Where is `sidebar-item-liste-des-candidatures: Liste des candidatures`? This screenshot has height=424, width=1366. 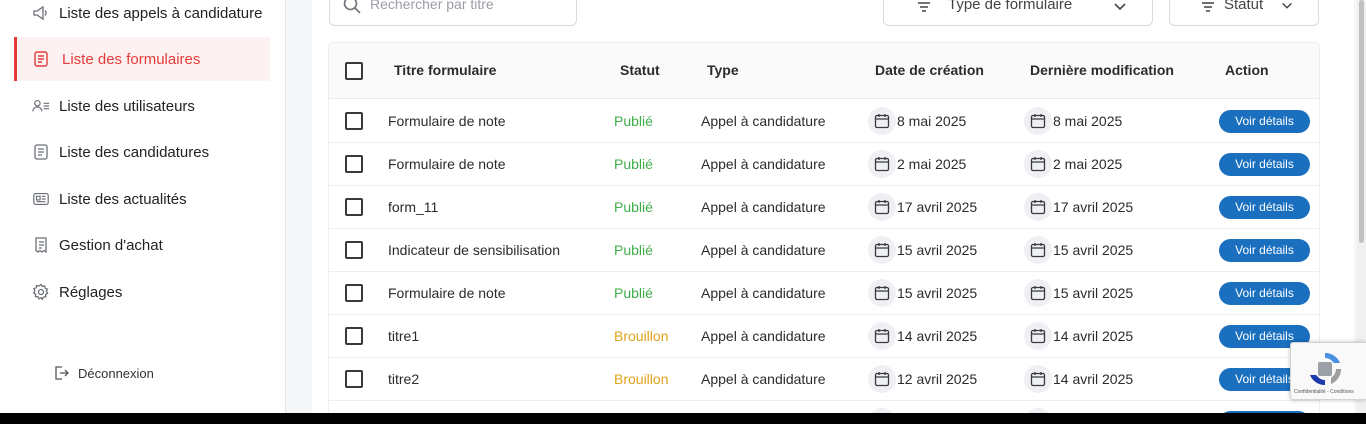
sidebar-item-liste-des-candidatures: Liste des candidatures is located at coordinates (142, 152).